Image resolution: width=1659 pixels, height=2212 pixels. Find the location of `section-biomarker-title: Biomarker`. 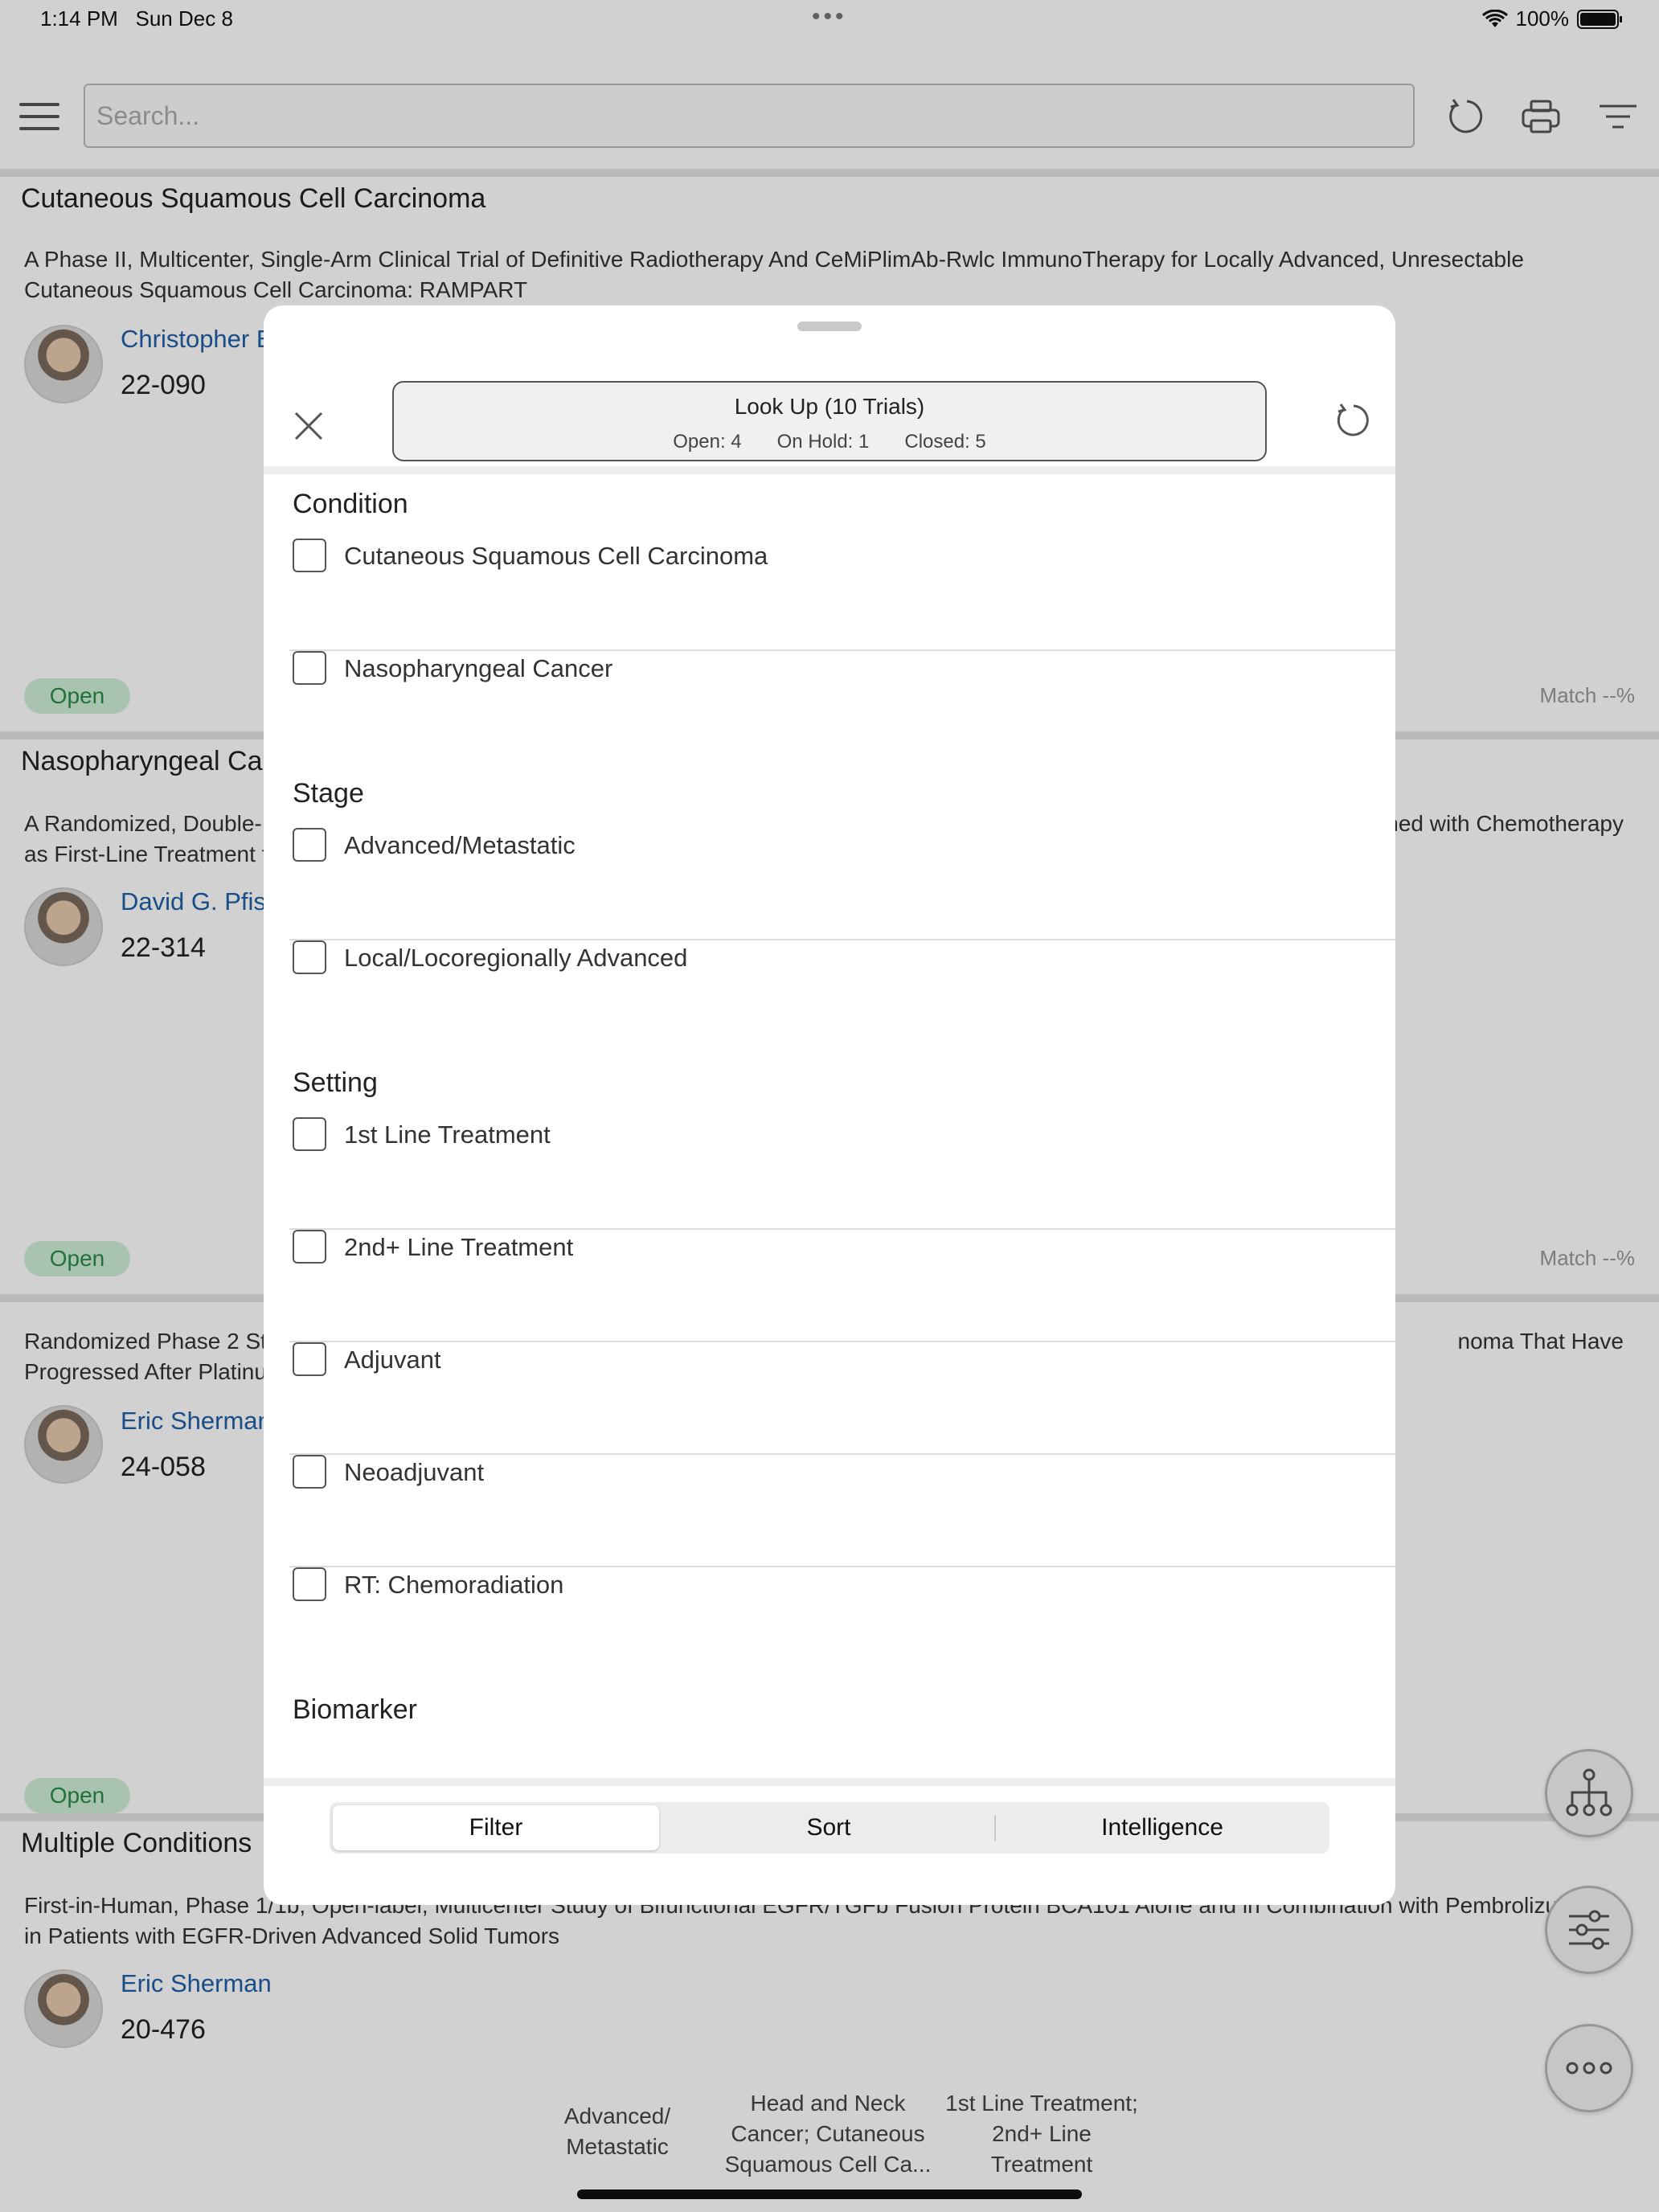

section-biomarker-title: Biomarker is located at coordinates (355, 1709).